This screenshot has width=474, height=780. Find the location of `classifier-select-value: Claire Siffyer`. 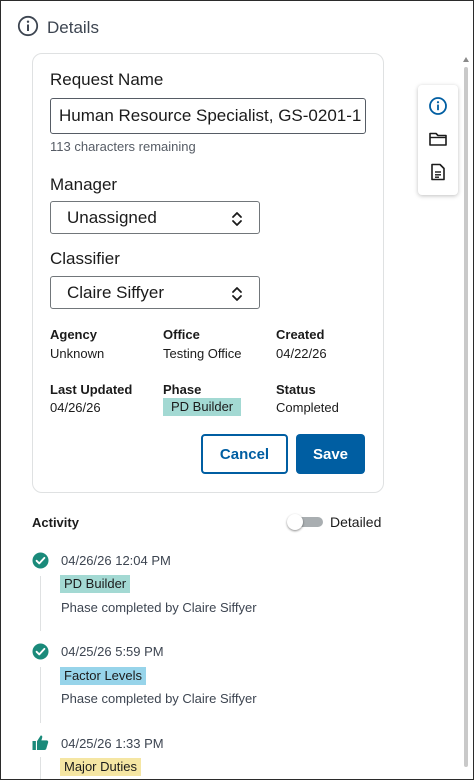

classifier-select-value: Claire Siffyer is located at coordinates (115, 292).